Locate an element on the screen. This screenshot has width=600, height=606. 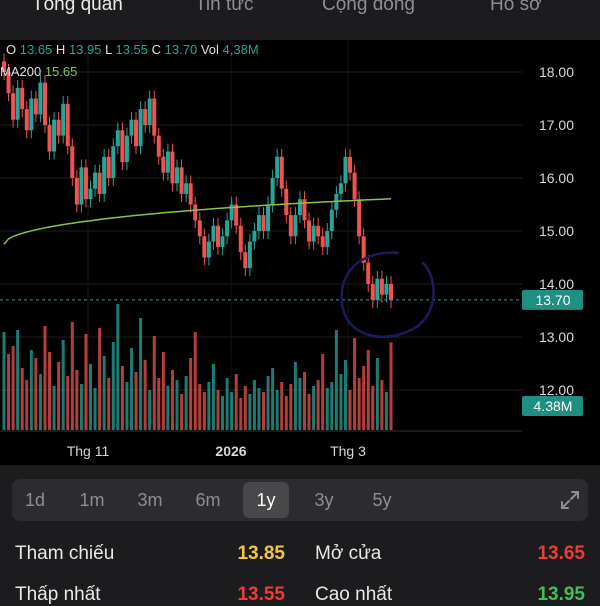
low-price-label: Thấp nhất is located at coordinates (58, 594).